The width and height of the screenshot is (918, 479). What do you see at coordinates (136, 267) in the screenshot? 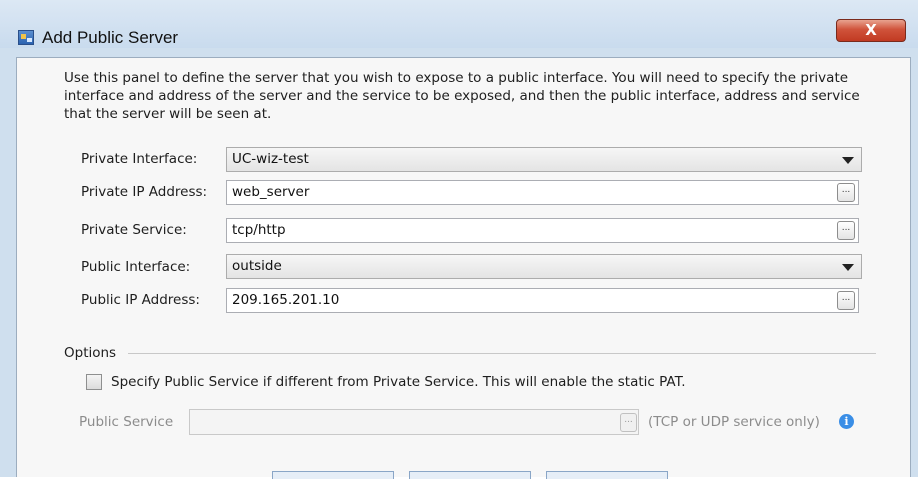
I see `public-interface-label: Public Interface:` at bounding box center [136, 267].